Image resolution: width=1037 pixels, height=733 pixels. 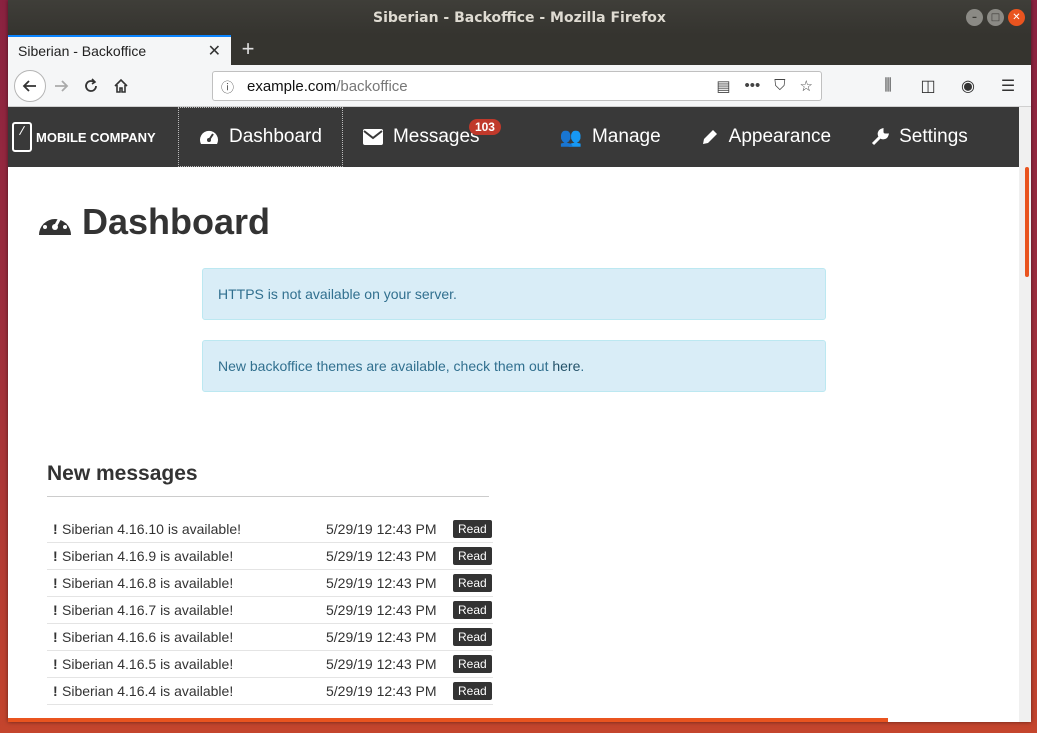 What do you see at coordinates (1008, 86) in the screenshot?
I see `hamburger-menu-icon: ☰` at bounding box center [1008, 86].